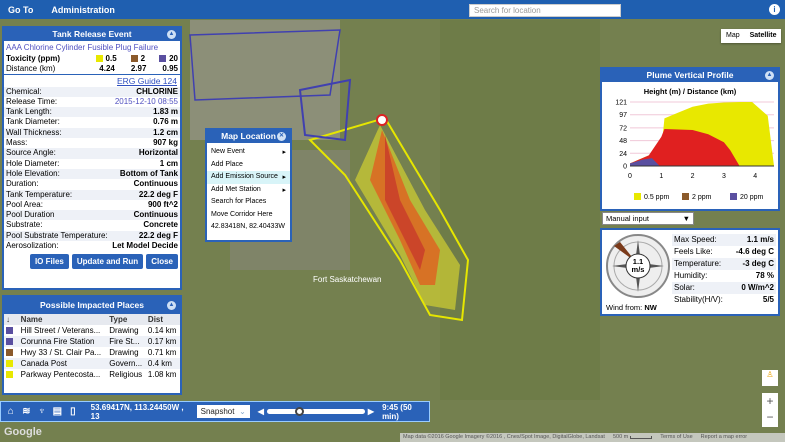 The height and width of the screenshot is (442, 785). What do you see at coordinates (162, 319) in the screenshot?
I see `col-dist: Dist` at bounding box center [162, 319].